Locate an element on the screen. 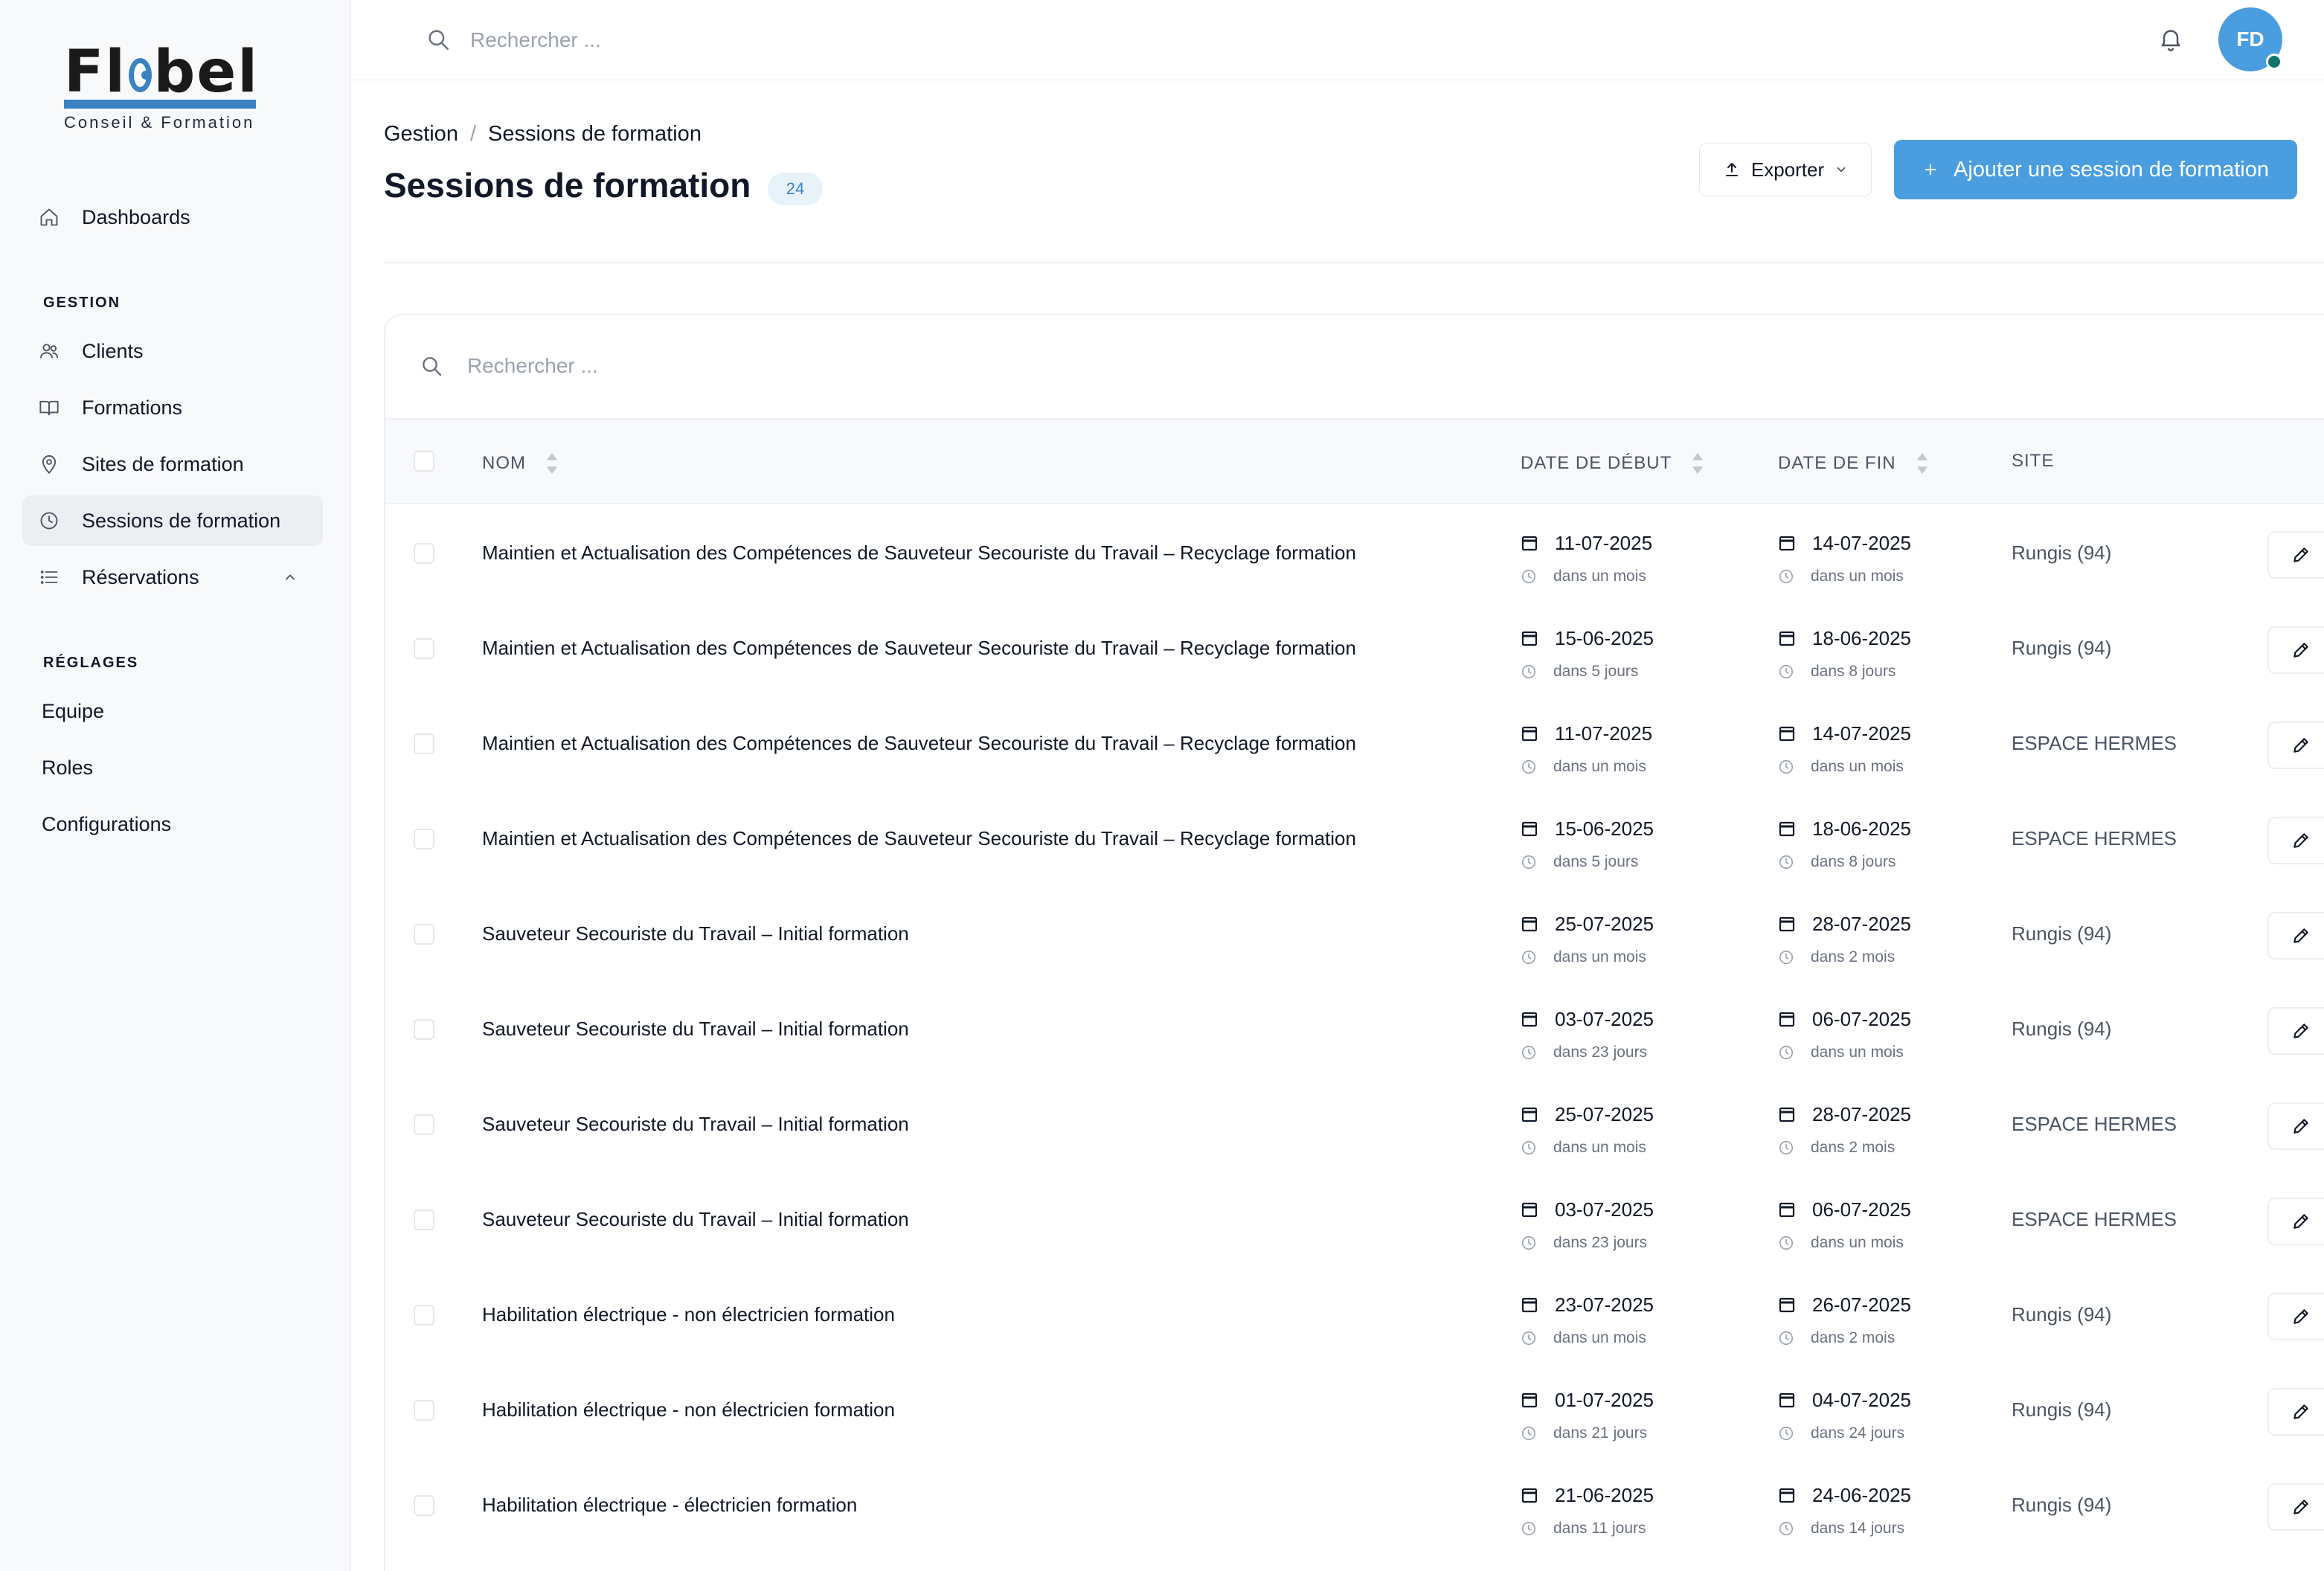 The image size is (2324, 1571). start-relative: dans 23 jours is located at coordinates (1601, 1052).